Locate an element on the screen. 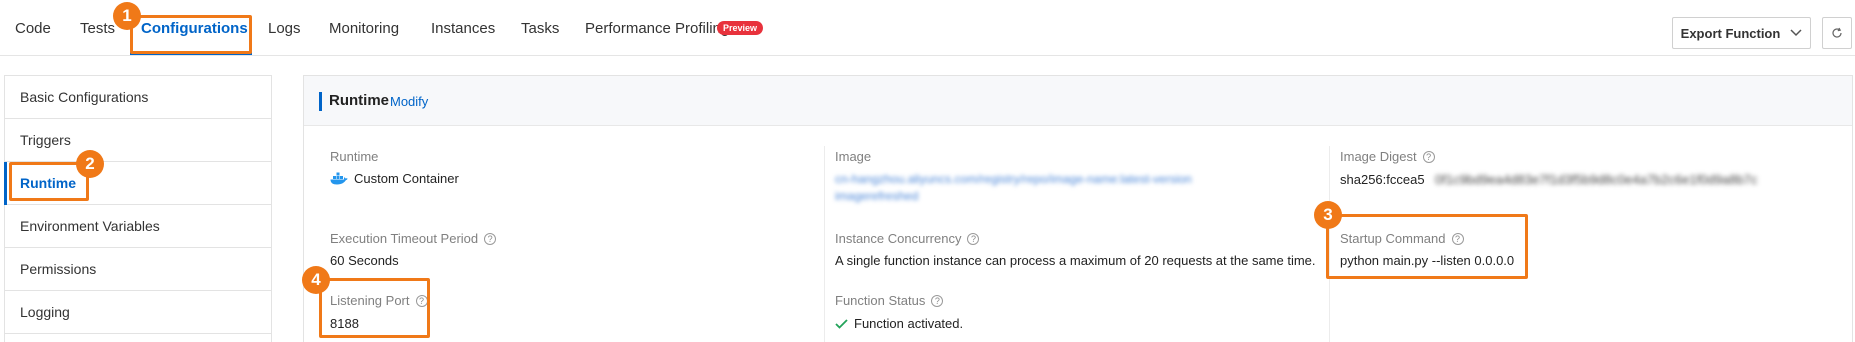 This screenshot has height=342, width=1855. execution-timeout-label-text: Execution Timeout Period is located at coordinates (404, 238).